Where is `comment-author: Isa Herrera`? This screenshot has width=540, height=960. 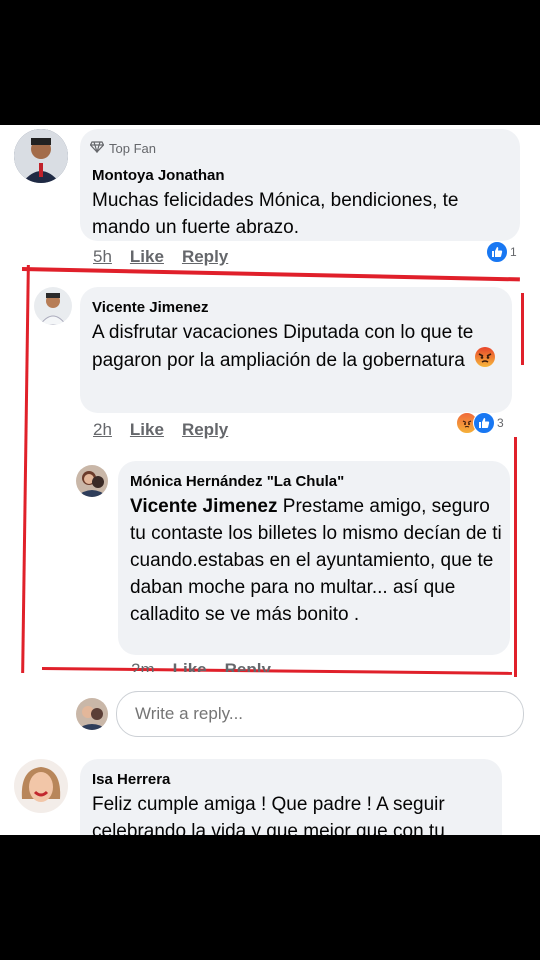 comment-author: Isa Herrera is located at coordinates (131, 779).